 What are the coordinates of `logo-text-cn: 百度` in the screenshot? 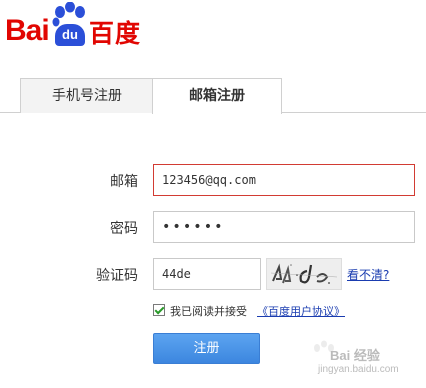 It's located at (115, 33).